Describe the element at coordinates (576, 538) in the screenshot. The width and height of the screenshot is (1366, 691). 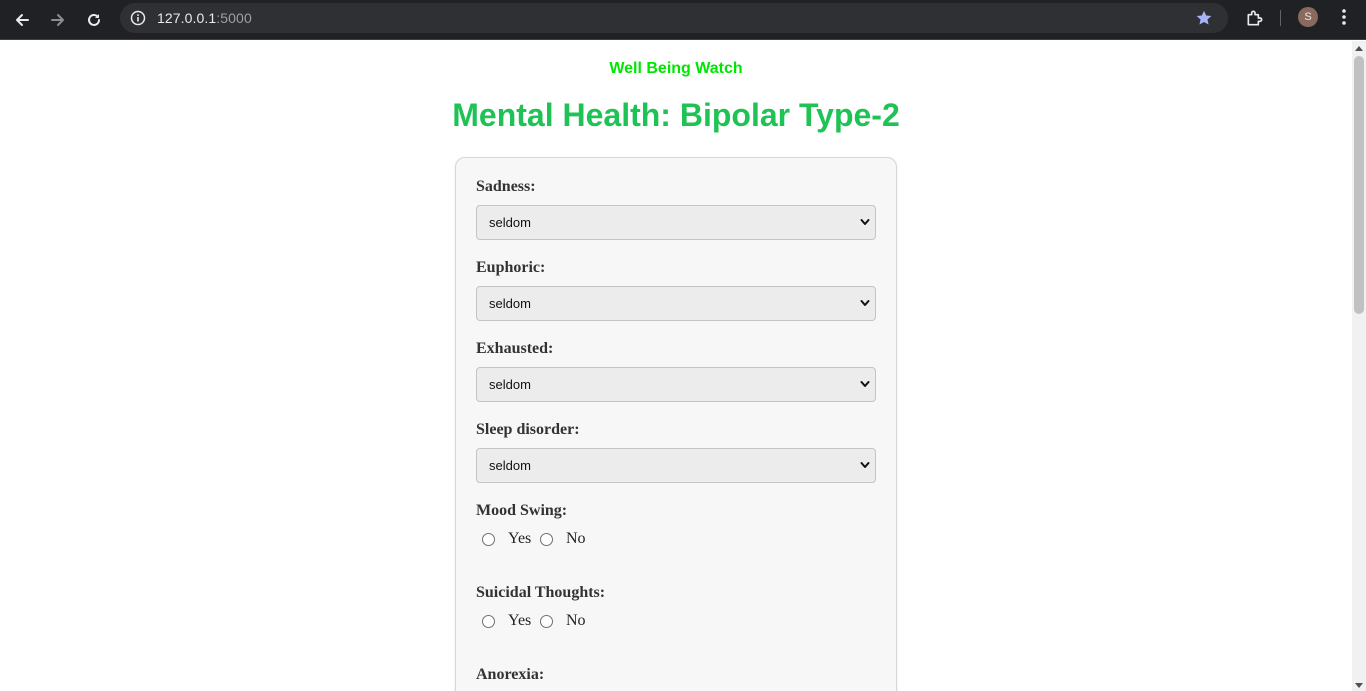
I see `mood-swing-no-label: No` at that location.